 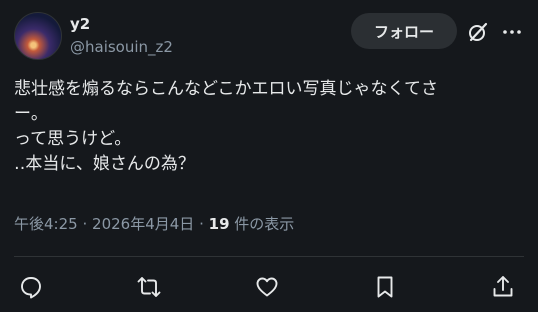 What do you see at coordinates (264, 224) in the screenshot?
I see `view-label: 件の表示` at bounding box center [264, 224].